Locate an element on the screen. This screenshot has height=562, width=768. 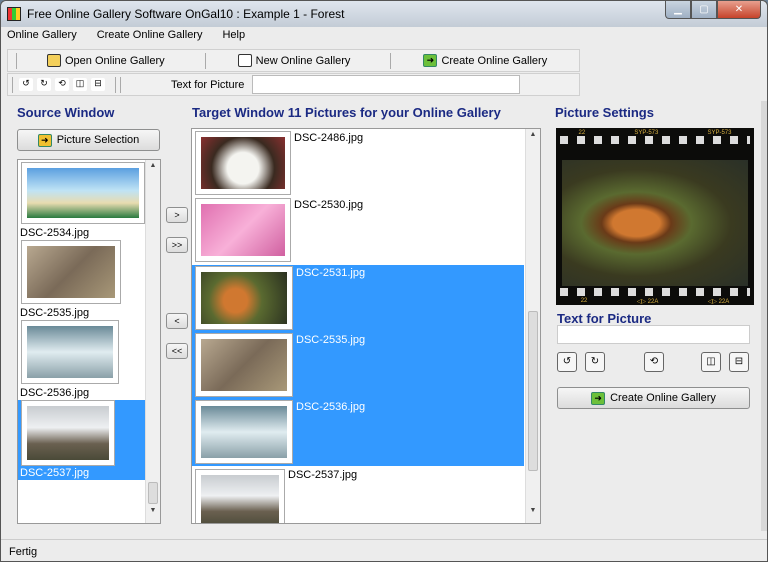
open-gallery-button: Open Online Gallery is located at coordinates (111, 60).